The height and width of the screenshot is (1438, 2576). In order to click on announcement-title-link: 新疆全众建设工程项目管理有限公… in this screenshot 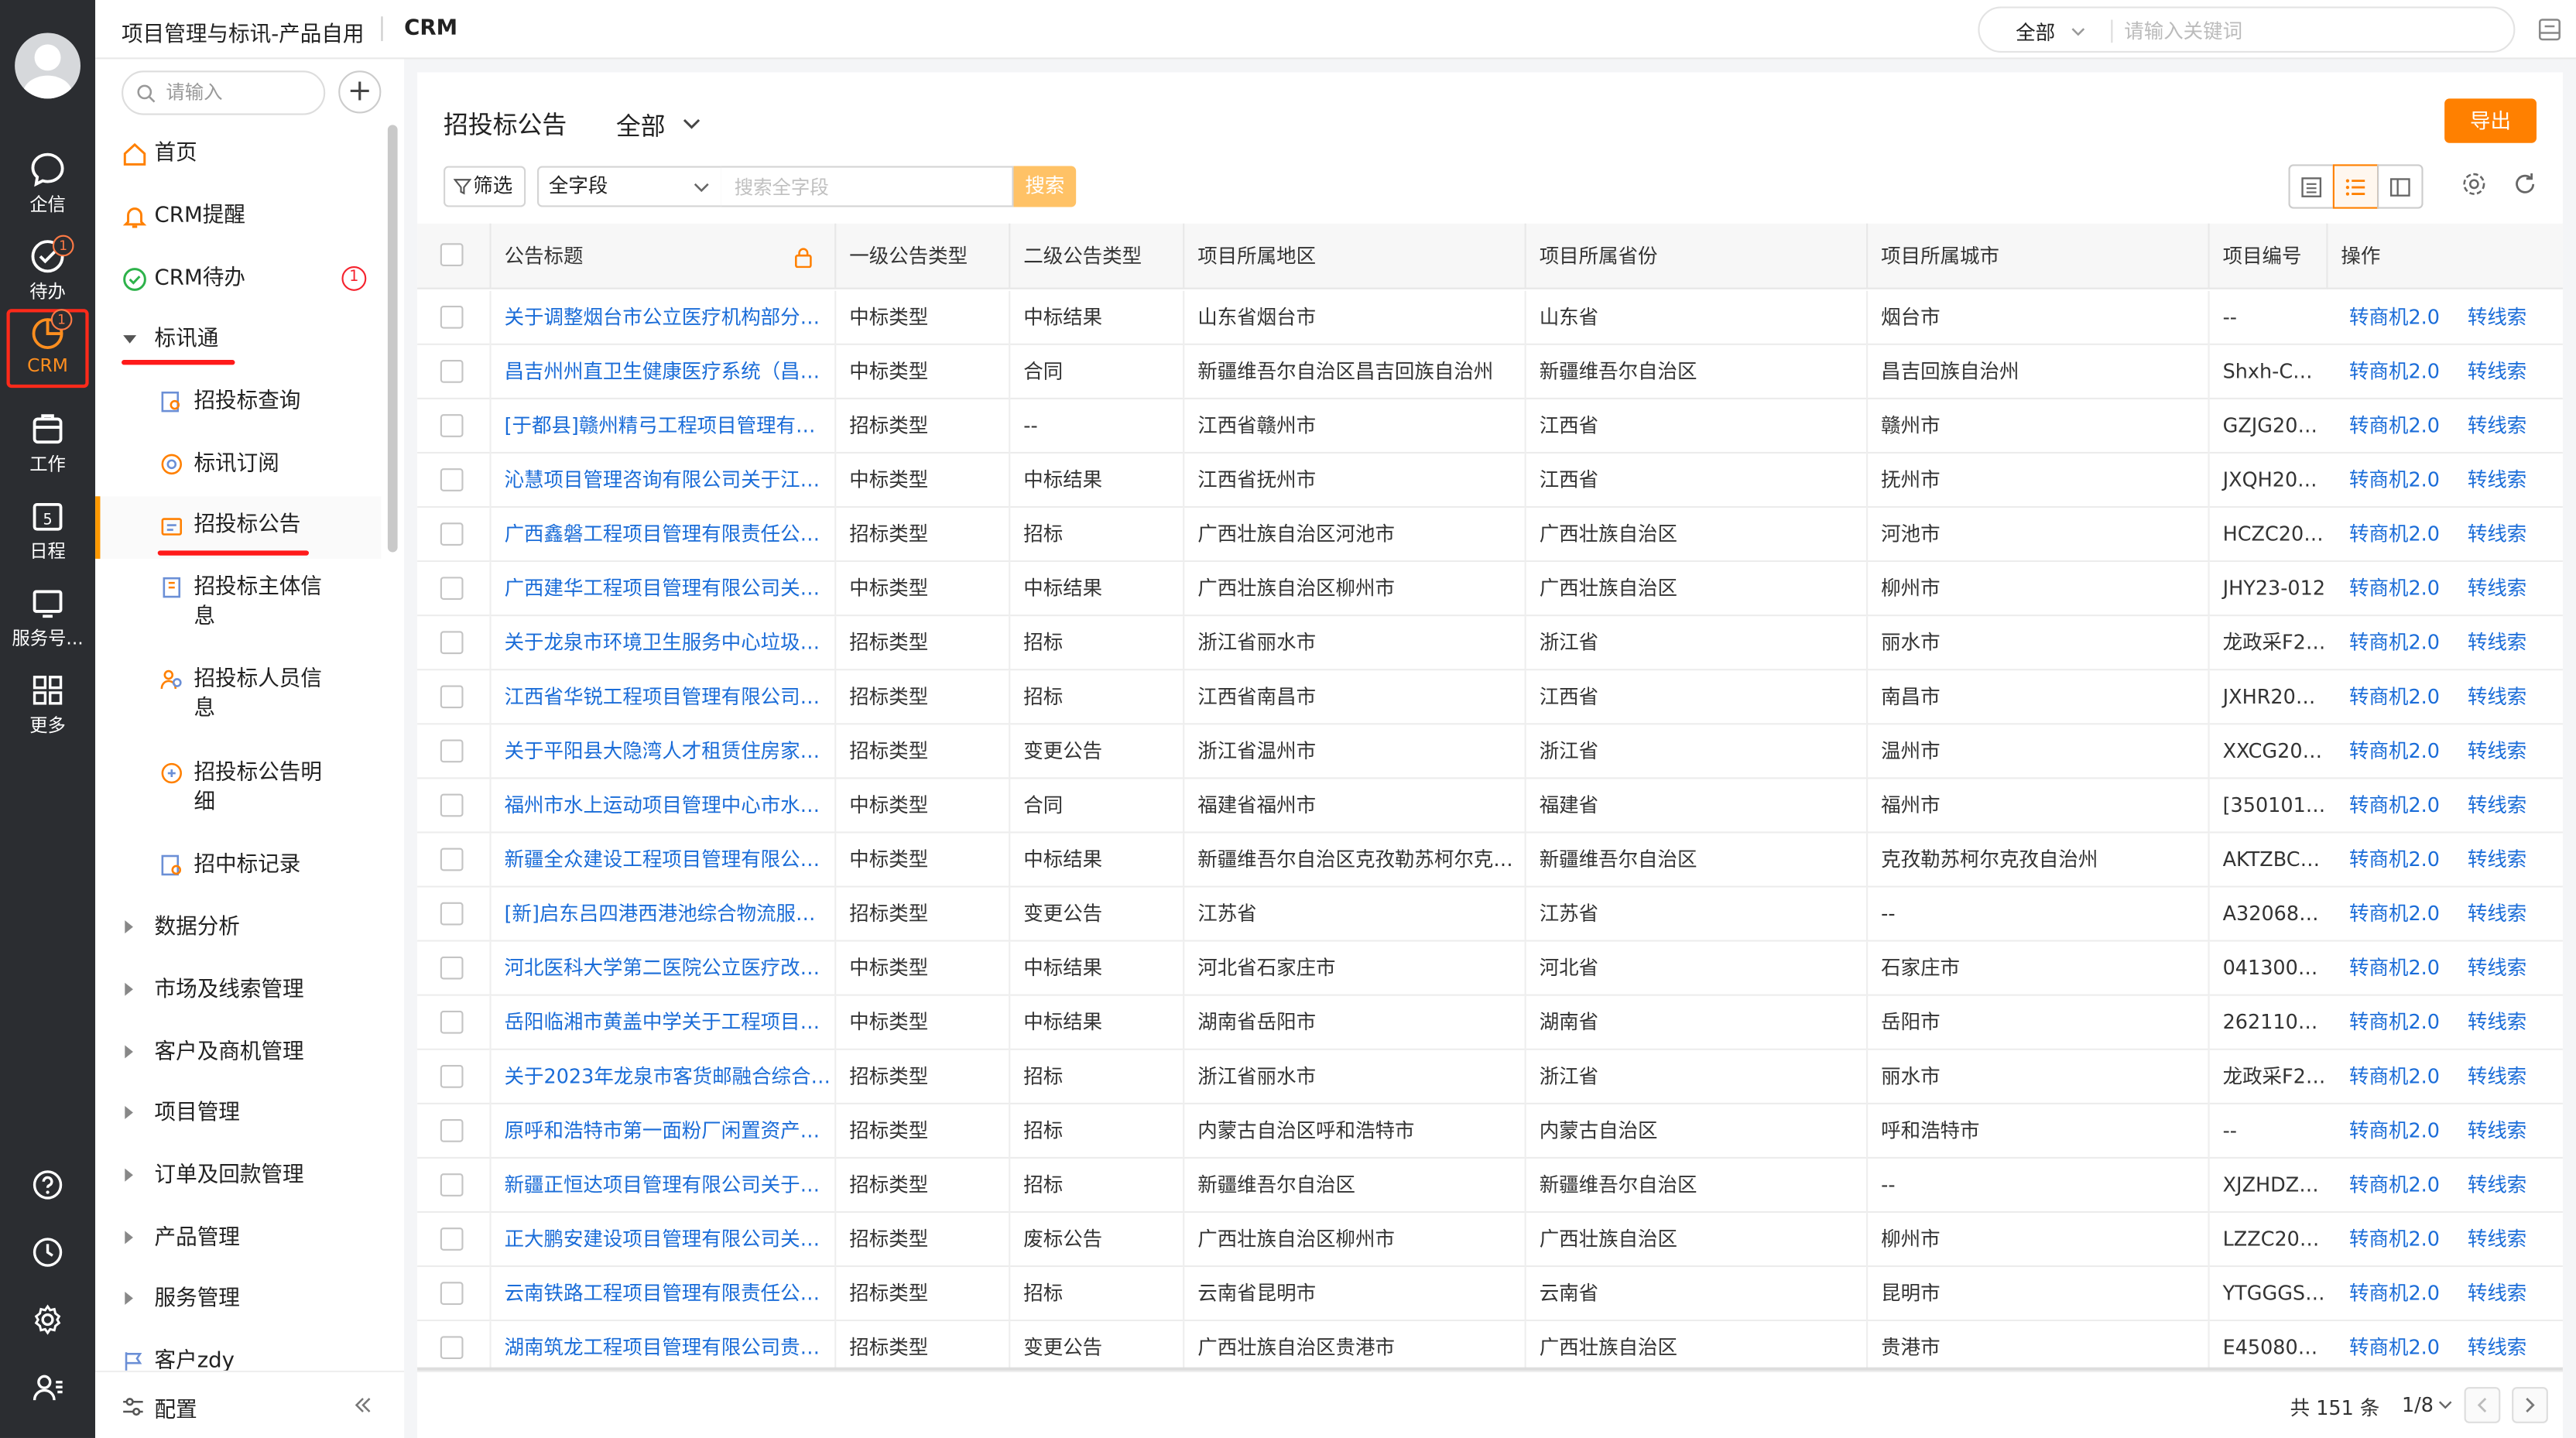, I will do `click(661, 860)`.